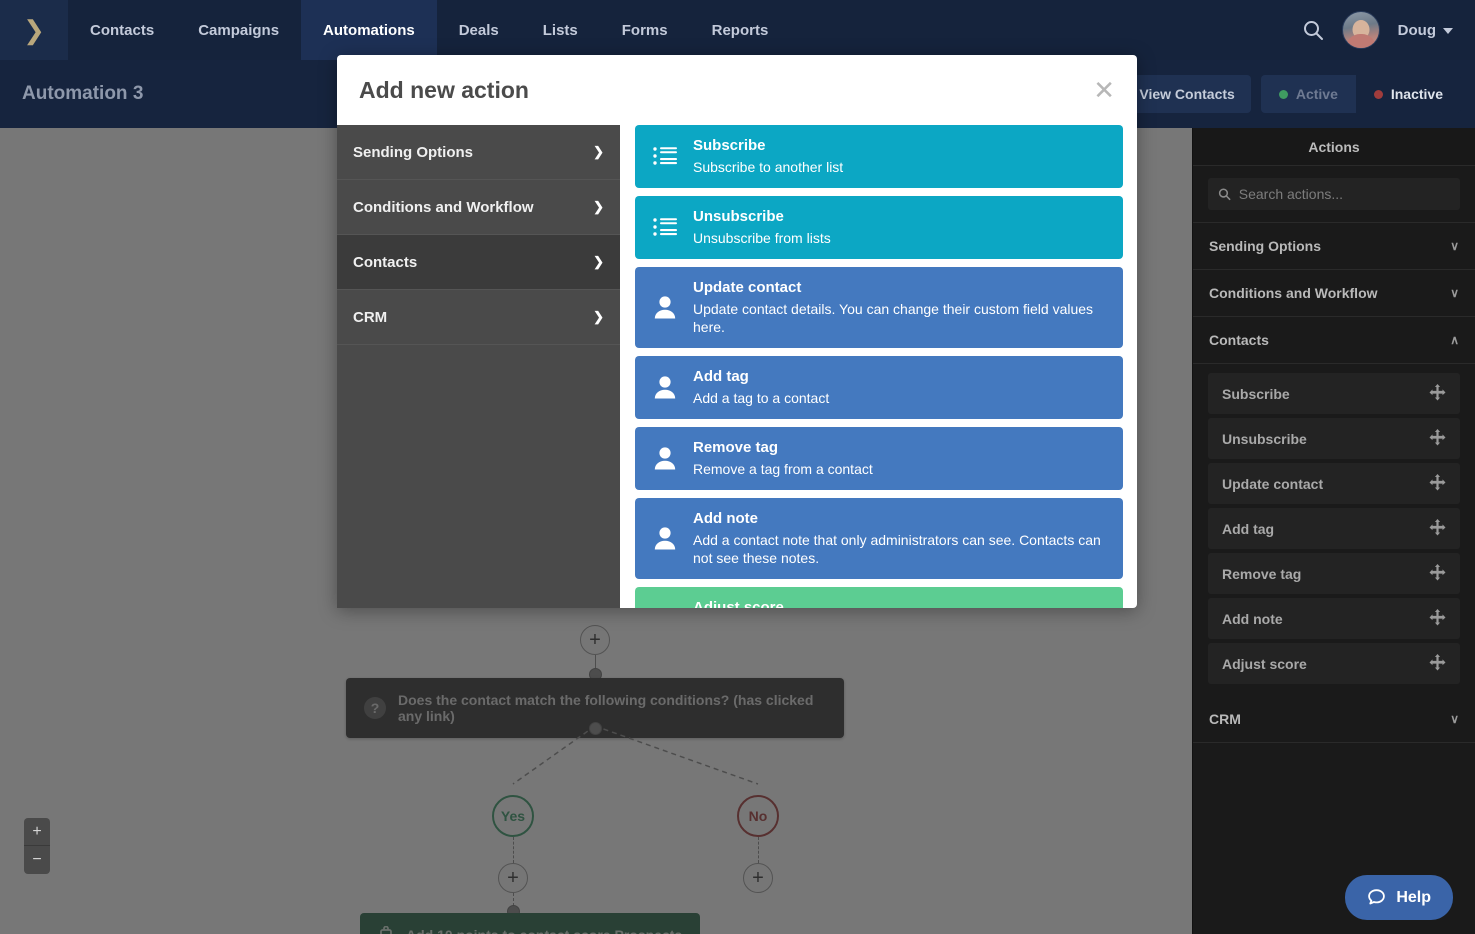 Image resolution: width=1475 pixels, height=934 pixels. What do you see at coordinates (1316, 94) in the screenshot?
I see `status-active-label: Active` at bounding box center [1316, 94].